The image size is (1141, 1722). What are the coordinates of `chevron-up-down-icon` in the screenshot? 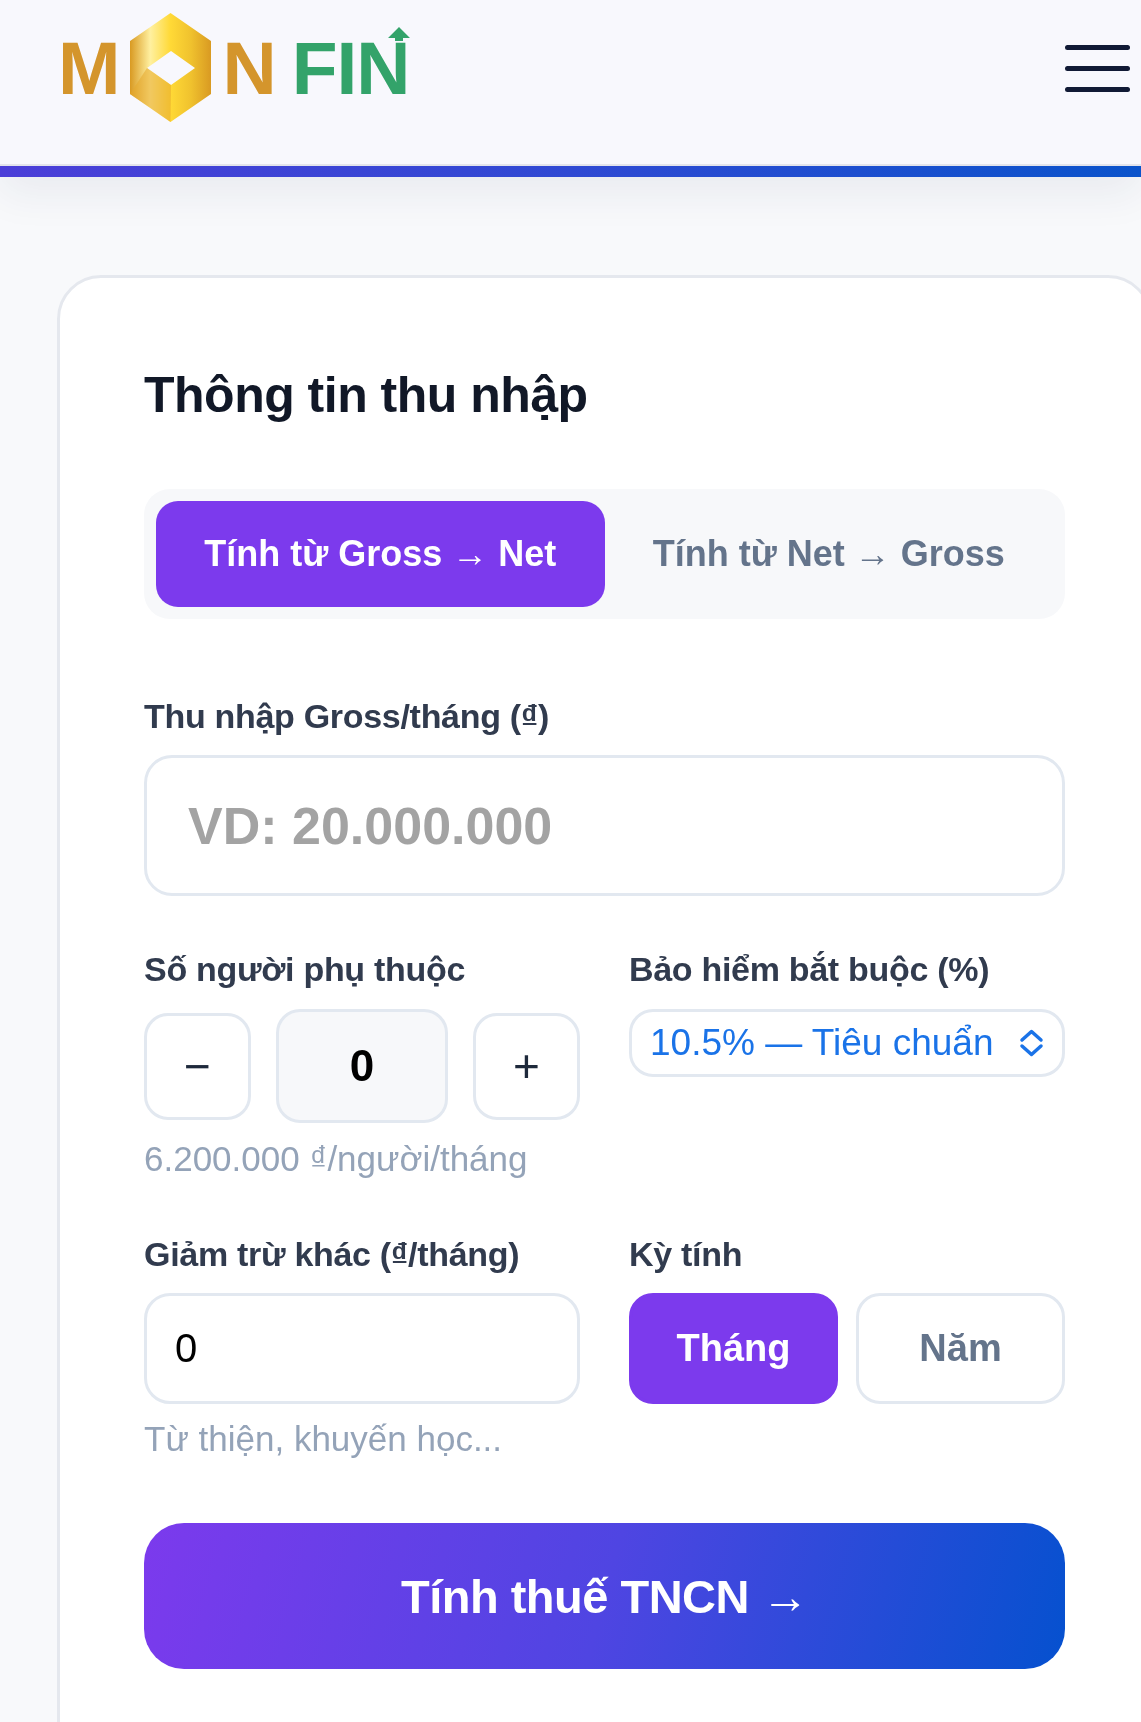 It's located at (1031, 1043).